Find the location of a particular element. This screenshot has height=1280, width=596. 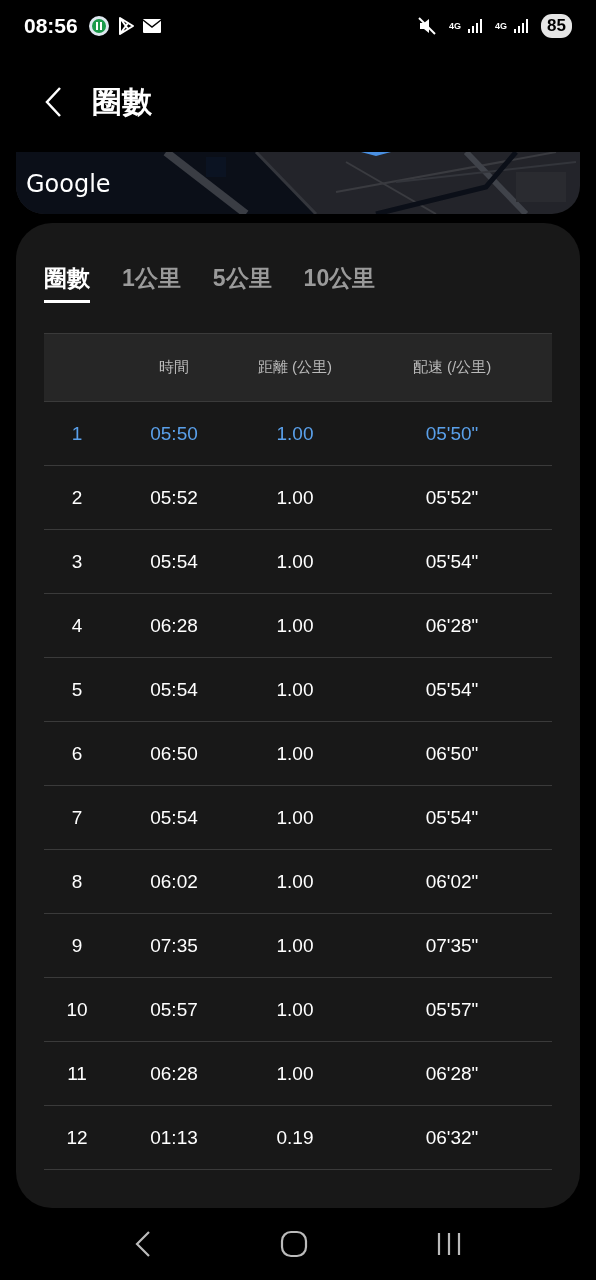

table-cell: 12 is located at coordinates (77, 1137).